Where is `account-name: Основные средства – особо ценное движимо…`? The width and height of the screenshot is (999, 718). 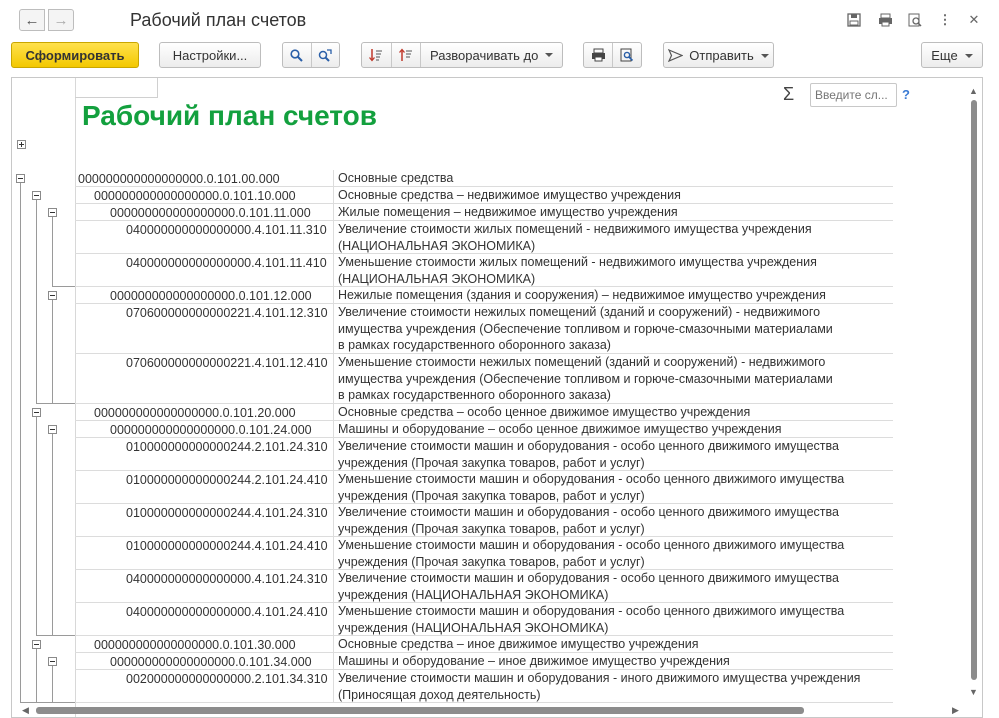
account-name: Основные средства – особо ценное движимо… is located at coordinates (544, 412).